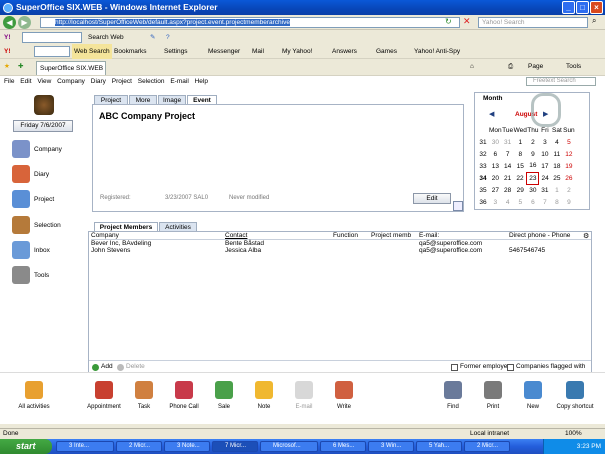 This screenshot has height=454, width=605. What do you see at coordinates (47, 251) in the screenshot?
I see `nav-inbox: Inbox` at bounding box center [47, 251].